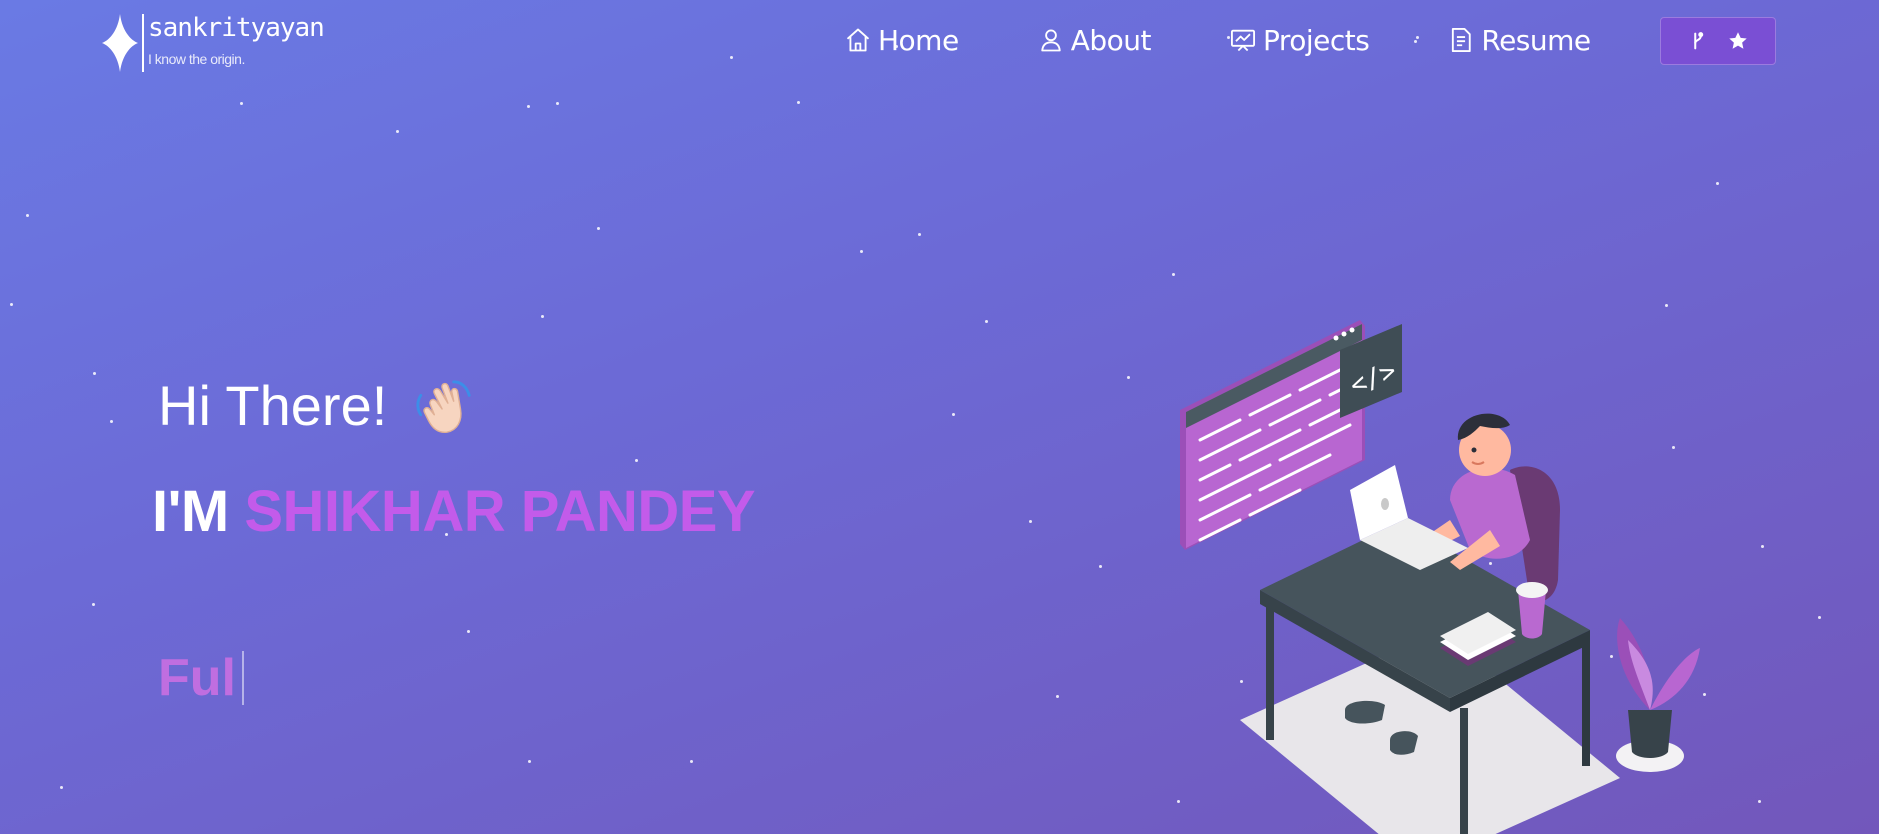  What do you see at coordinates (918, 40) in the screenshot?
I see `nav-item-label: Home` at bounding box center [918, 40].